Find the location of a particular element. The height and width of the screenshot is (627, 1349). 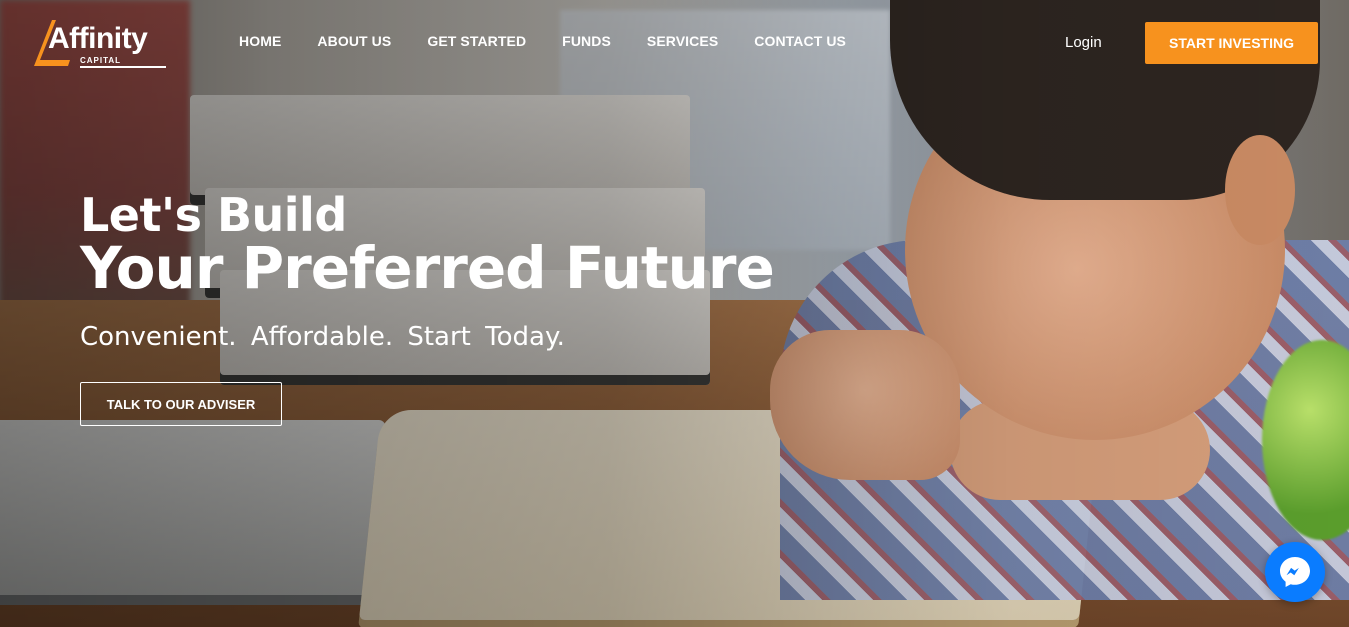

nav-contact-us: CONTACT US is located at coordinates (800, 41).